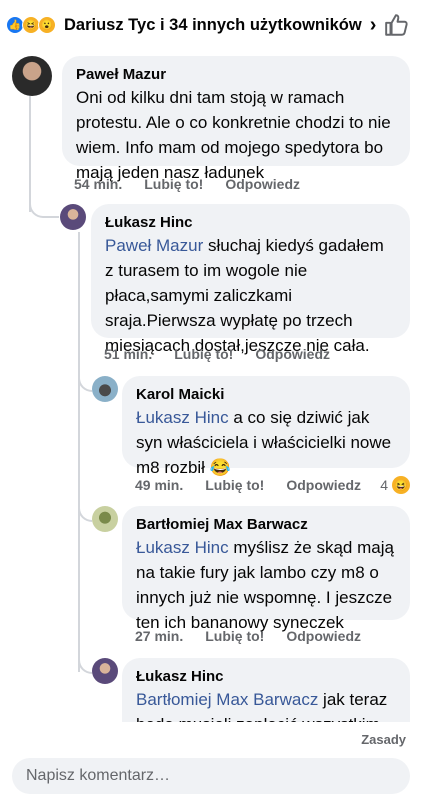  What do you see at coordinates (236, 75) in the screenshot?
I see `comment-author: Paweł Mazur` at bounding box center [236, 75].